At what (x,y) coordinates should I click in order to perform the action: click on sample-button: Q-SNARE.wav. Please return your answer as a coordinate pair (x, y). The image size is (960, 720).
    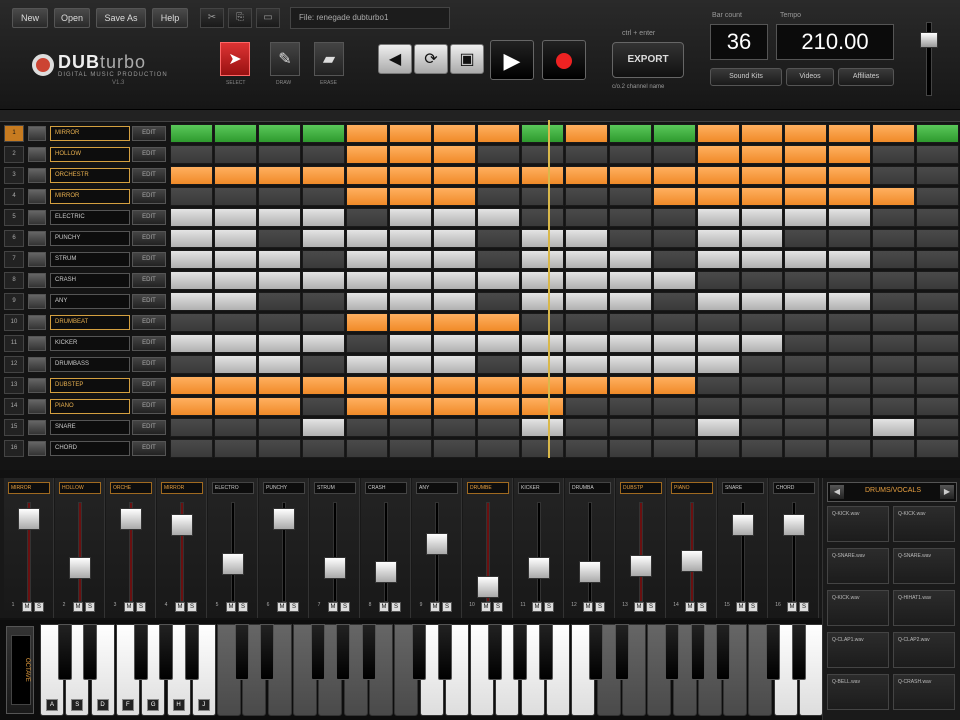
    Looking at the image, I should click on (858, 566).